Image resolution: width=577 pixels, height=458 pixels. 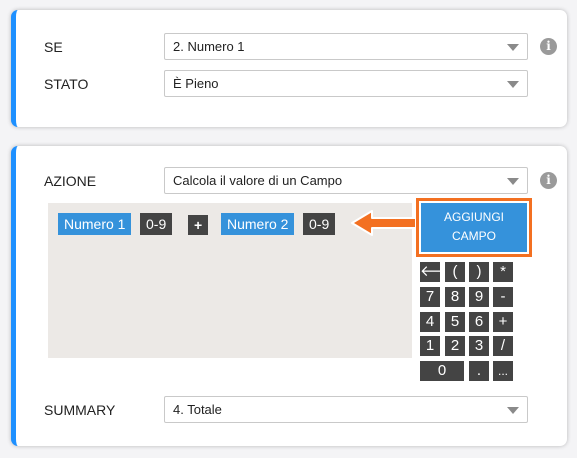 What do you see at coordinates (455, 272) in the screenshot?
I see `key-open-paren: (` at bounding box center [455, 272].